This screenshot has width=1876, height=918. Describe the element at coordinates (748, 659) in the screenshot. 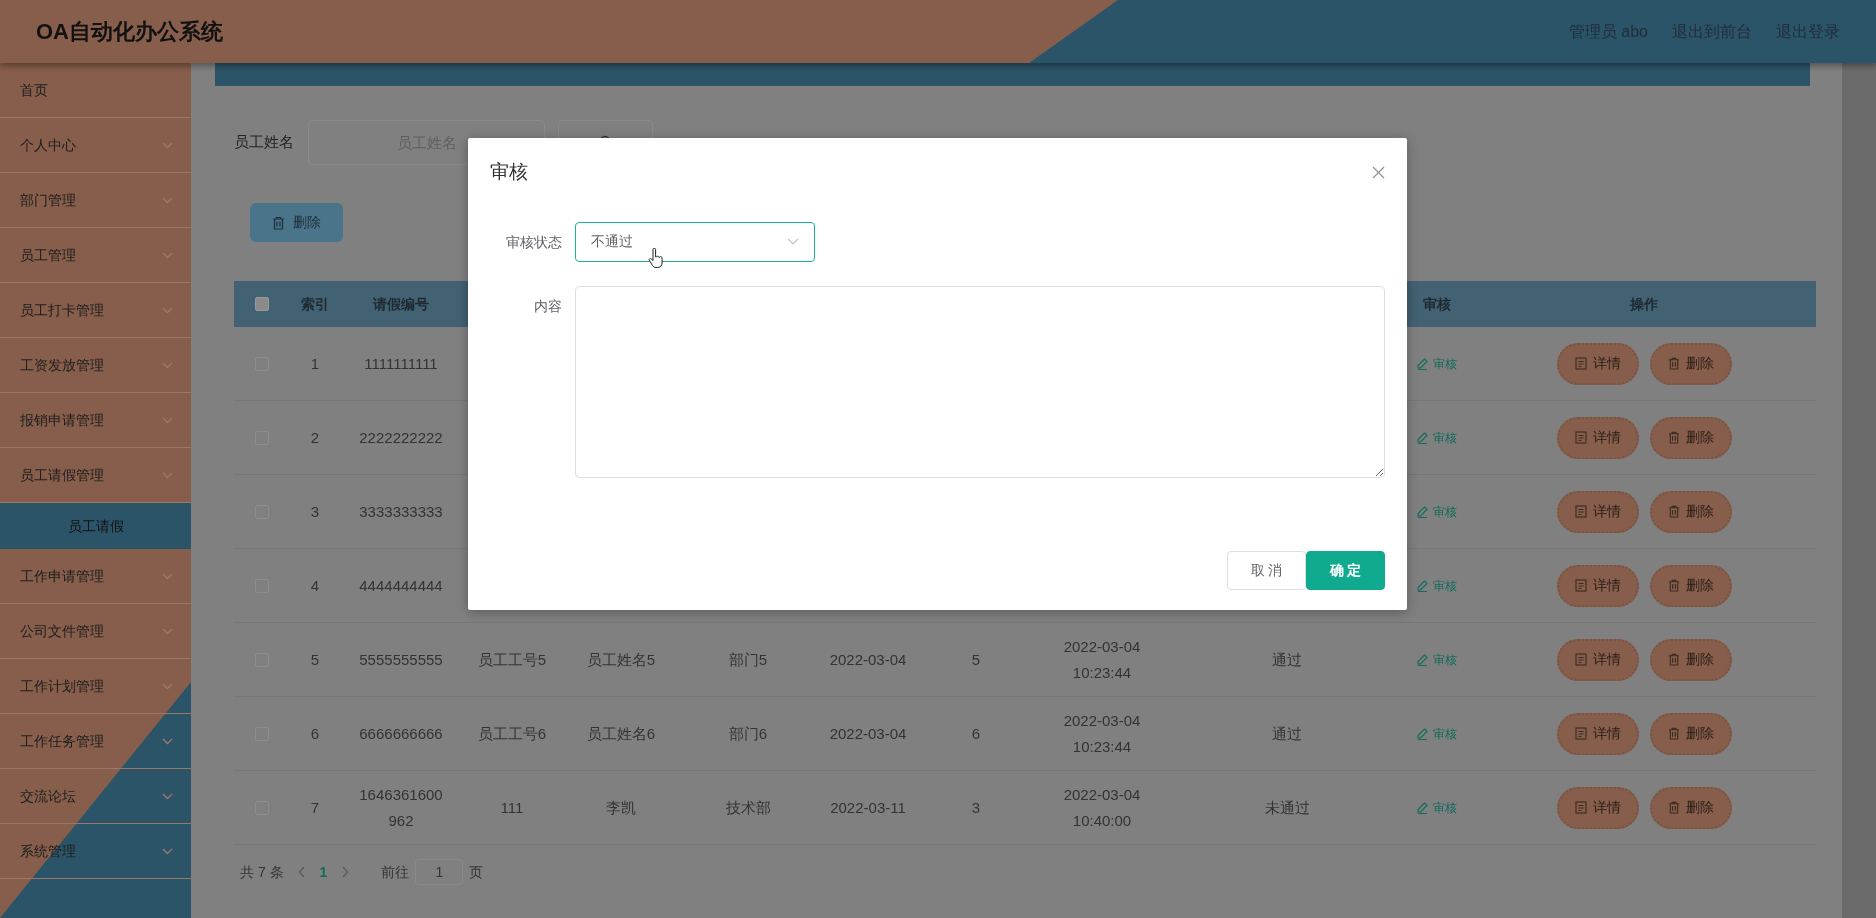

I see `table-cell-text: 部门5` at that location.